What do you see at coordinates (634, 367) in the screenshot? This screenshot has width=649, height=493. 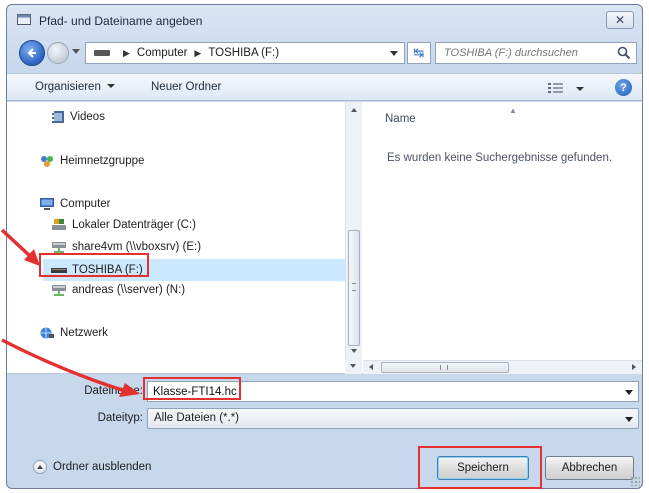 I see `scroll-right-icon` at bounding box center [634, 367].